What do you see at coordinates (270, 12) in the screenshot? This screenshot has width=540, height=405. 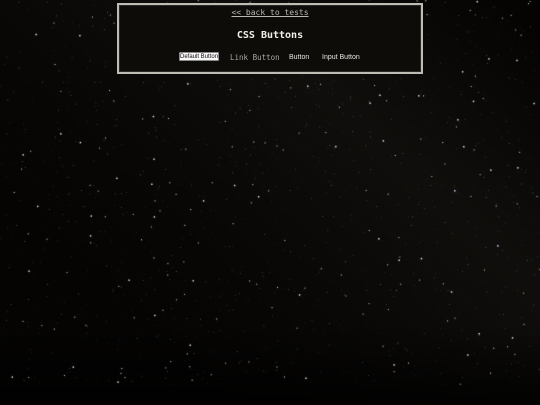 I see `back-to-tests-link: << back to tests` at bounding box center [270, 12].